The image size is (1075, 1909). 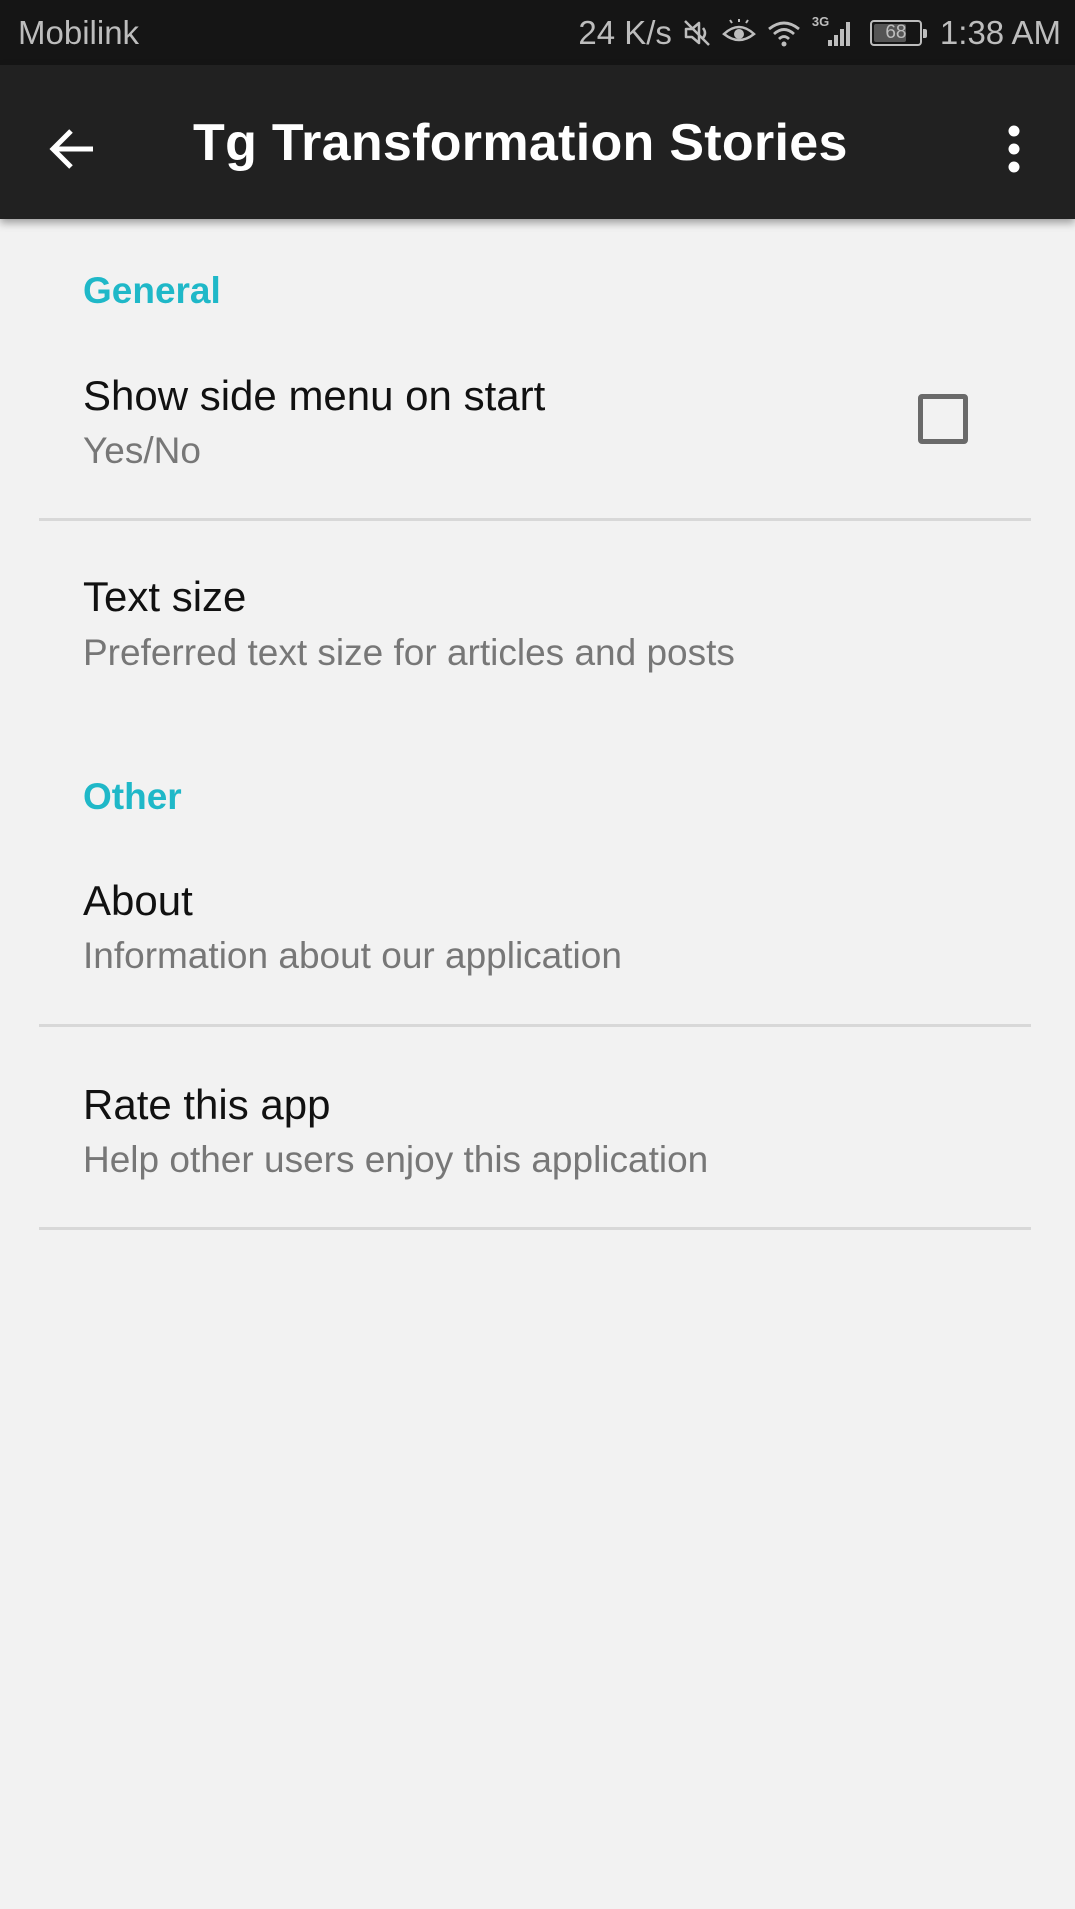 I want to click on network-type-label: 3G, so click(x=820, y=21).